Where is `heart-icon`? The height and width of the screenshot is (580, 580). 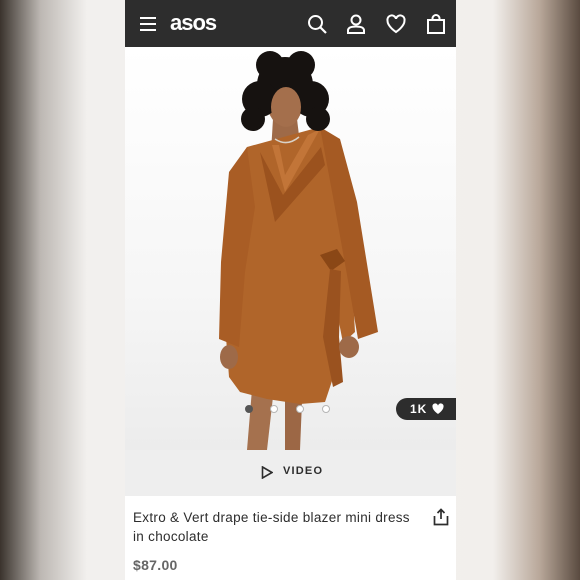
heart-icon is located at coordinates (438, 408).